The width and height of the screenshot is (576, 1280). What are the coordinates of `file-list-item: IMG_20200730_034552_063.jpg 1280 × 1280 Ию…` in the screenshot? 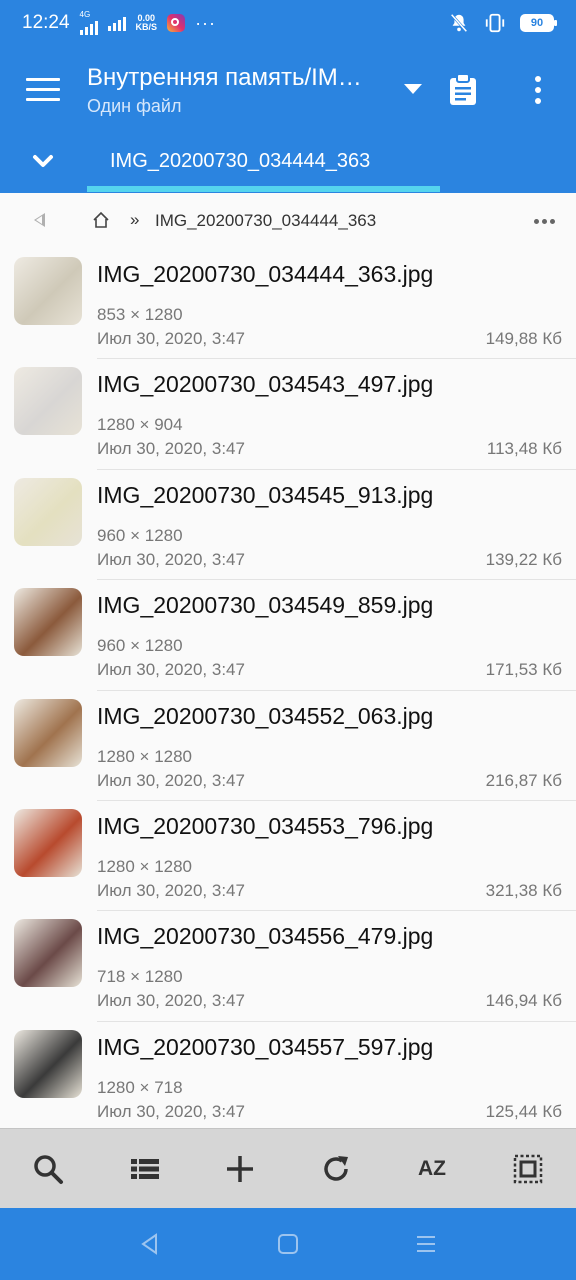 It's located at (288, 746).